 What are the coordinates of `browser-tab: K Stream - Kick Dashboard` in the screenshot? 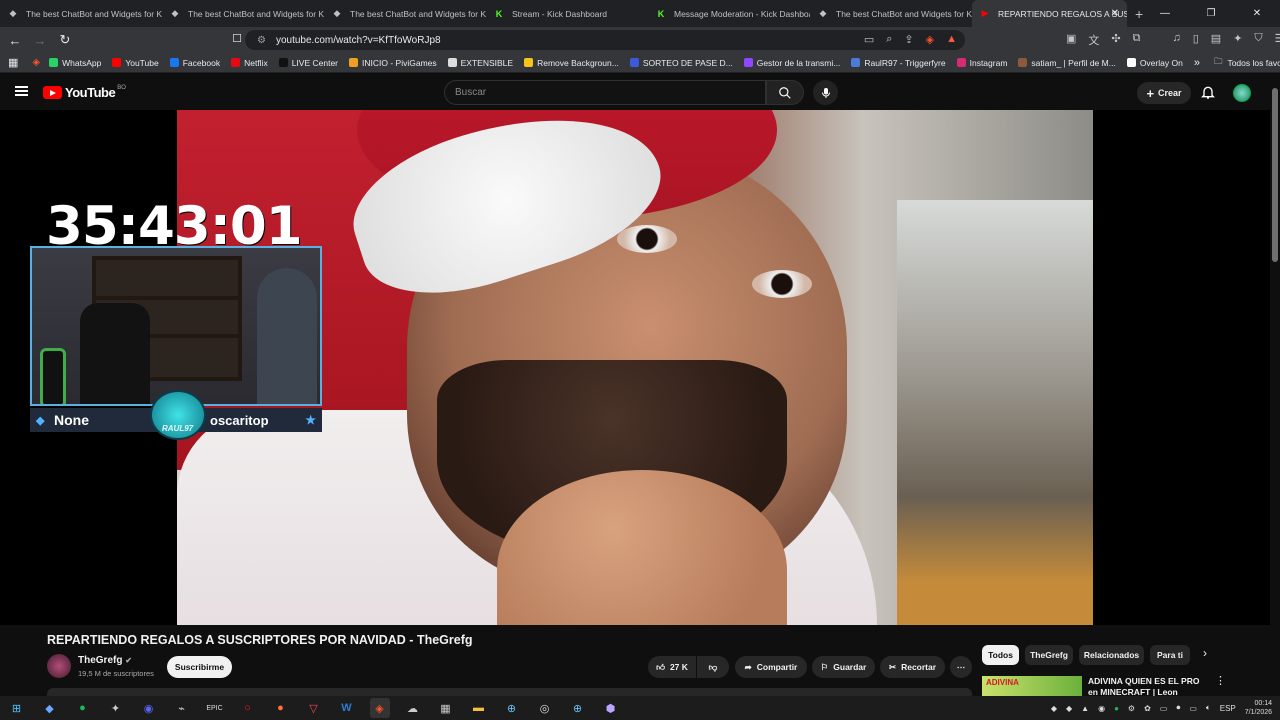 It's located at (567, 13).